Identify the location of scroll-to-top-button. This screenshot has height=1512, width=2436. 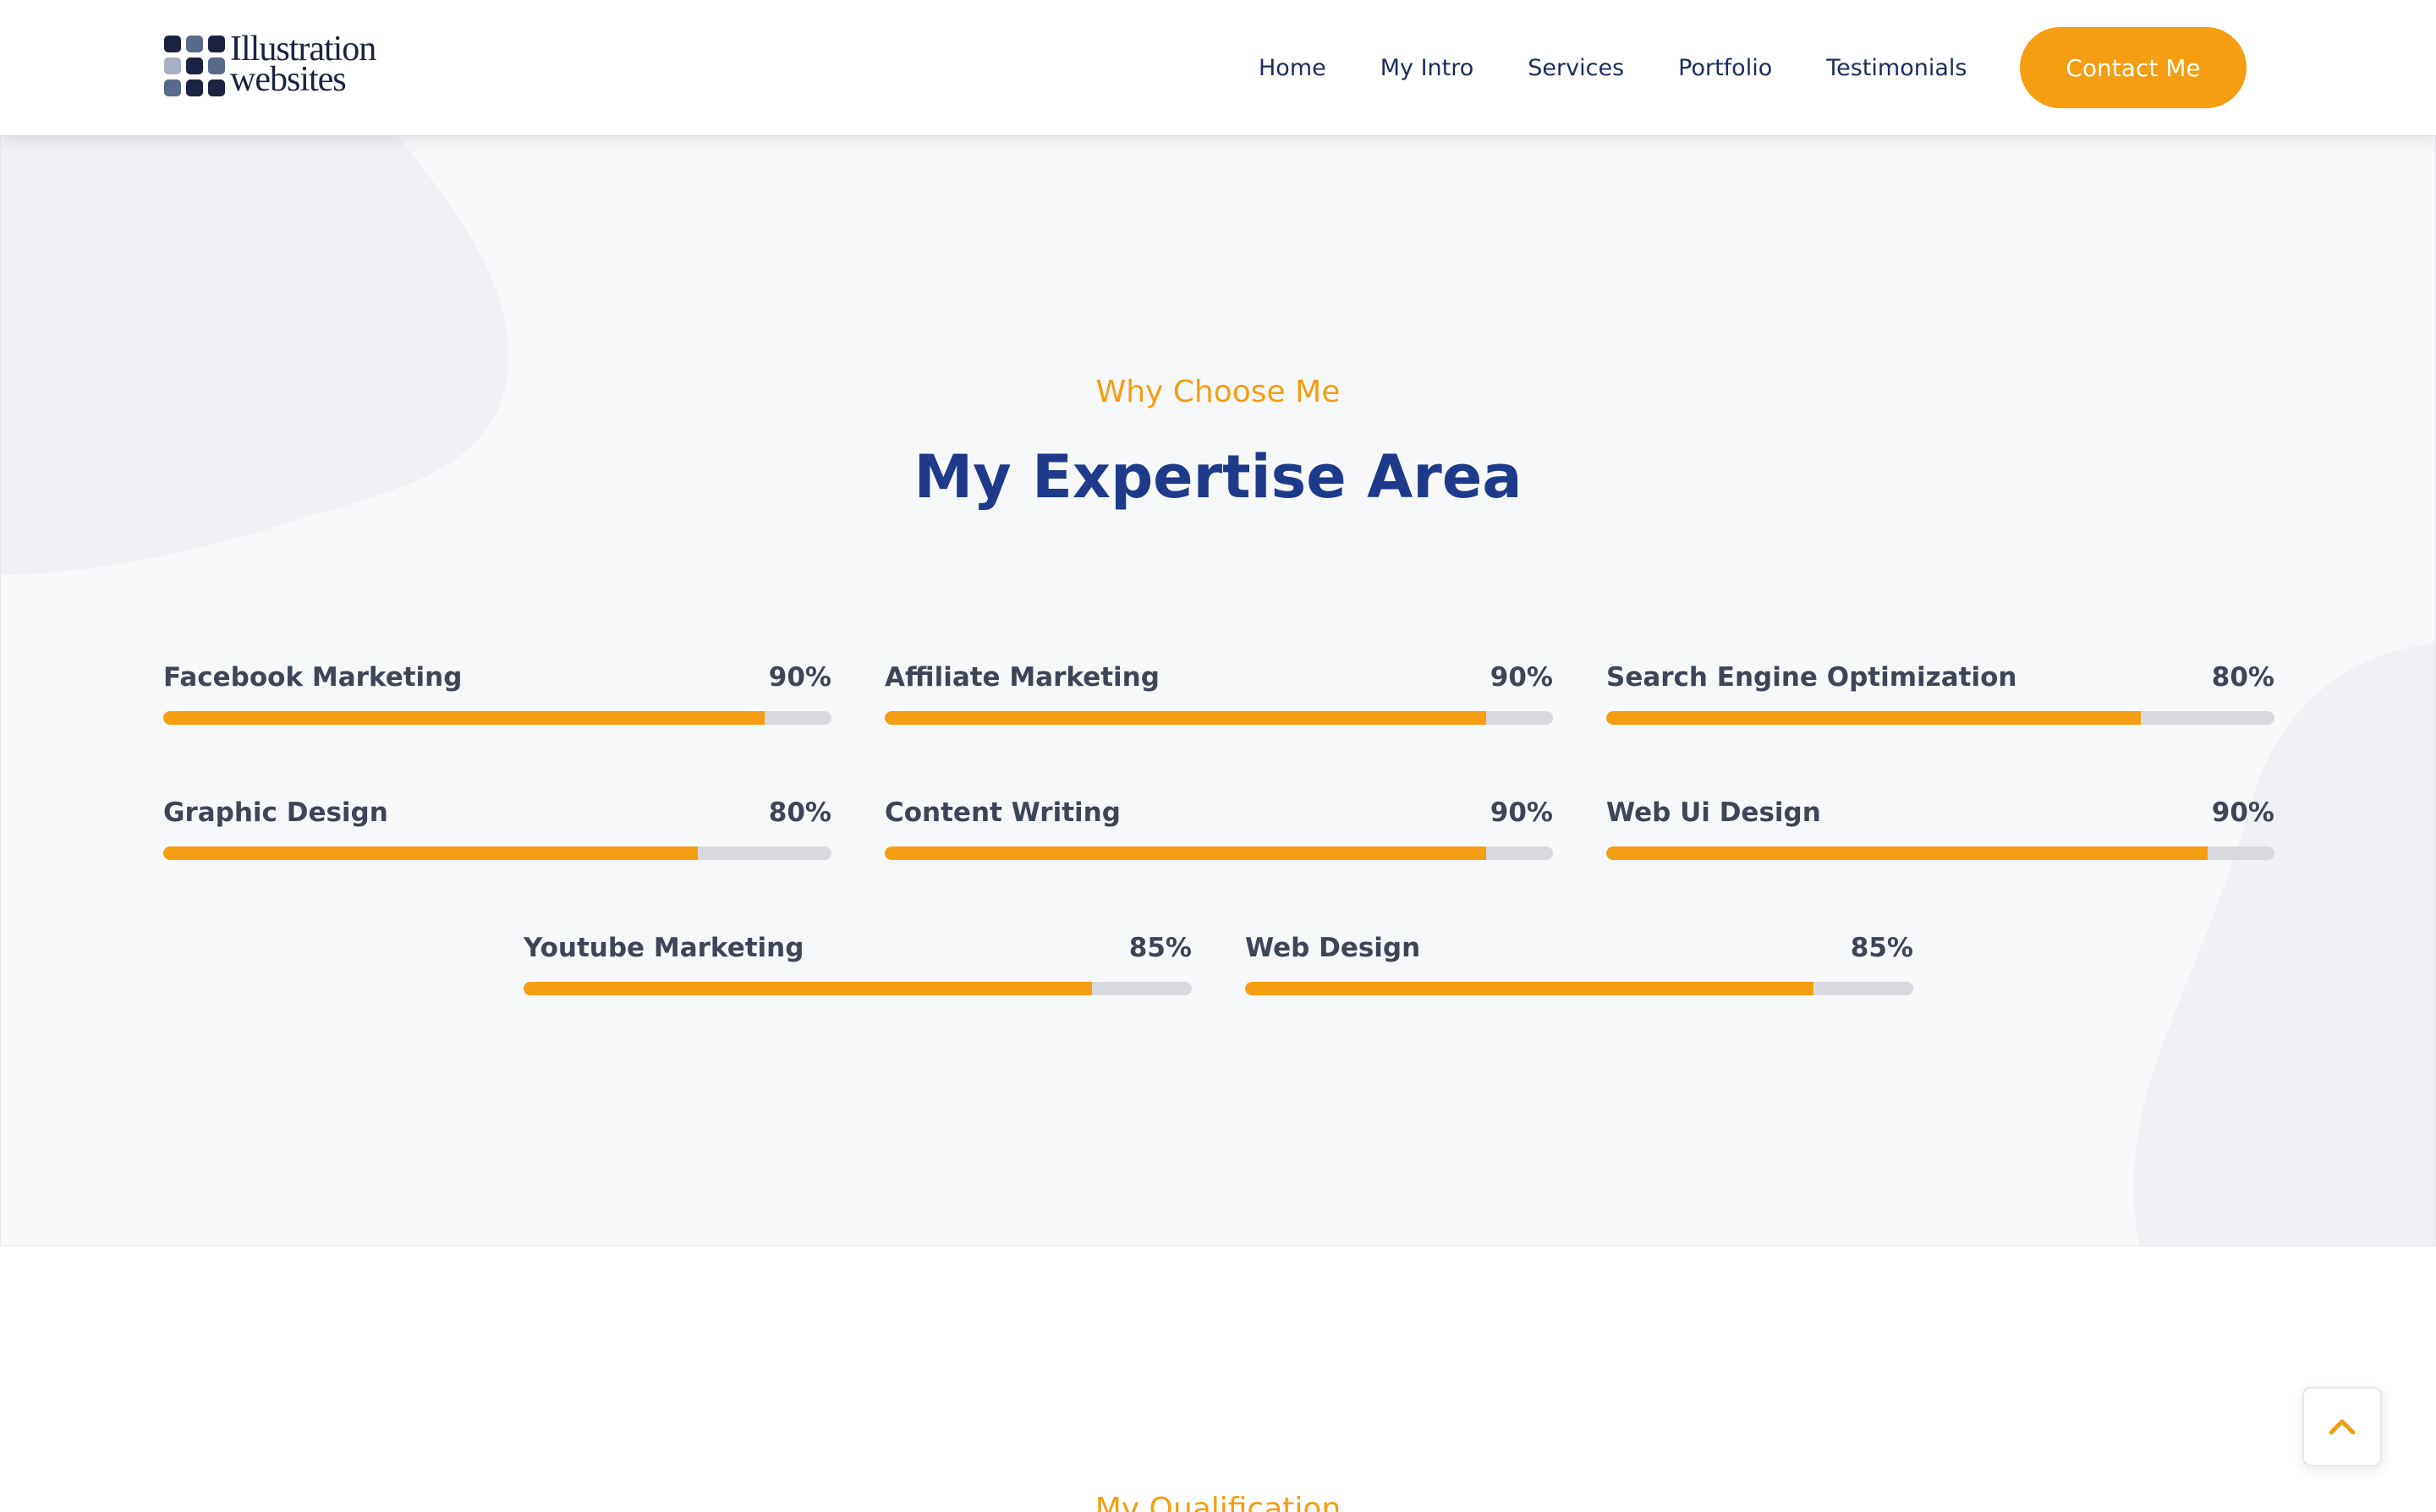
(2342, 1426).